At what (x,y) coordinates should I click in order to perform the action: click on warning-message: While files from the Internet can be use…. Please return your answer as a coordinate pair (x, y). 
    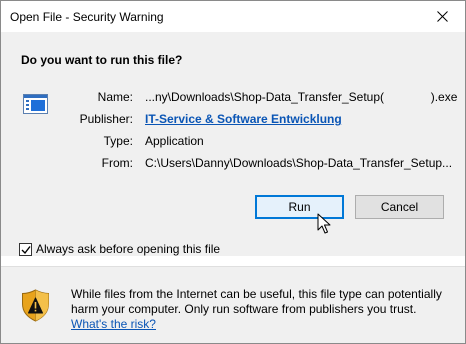
    Looking at the image, I should click on (263, 309).